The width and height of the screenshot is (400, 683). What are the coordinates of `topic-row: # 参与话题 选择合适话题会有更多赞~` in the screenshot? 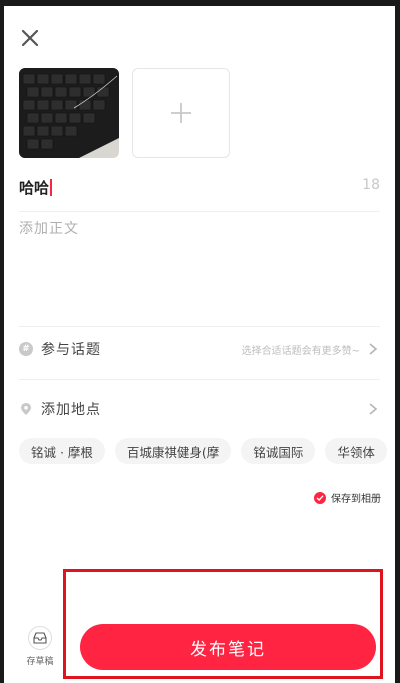 It's located at (199, 349).